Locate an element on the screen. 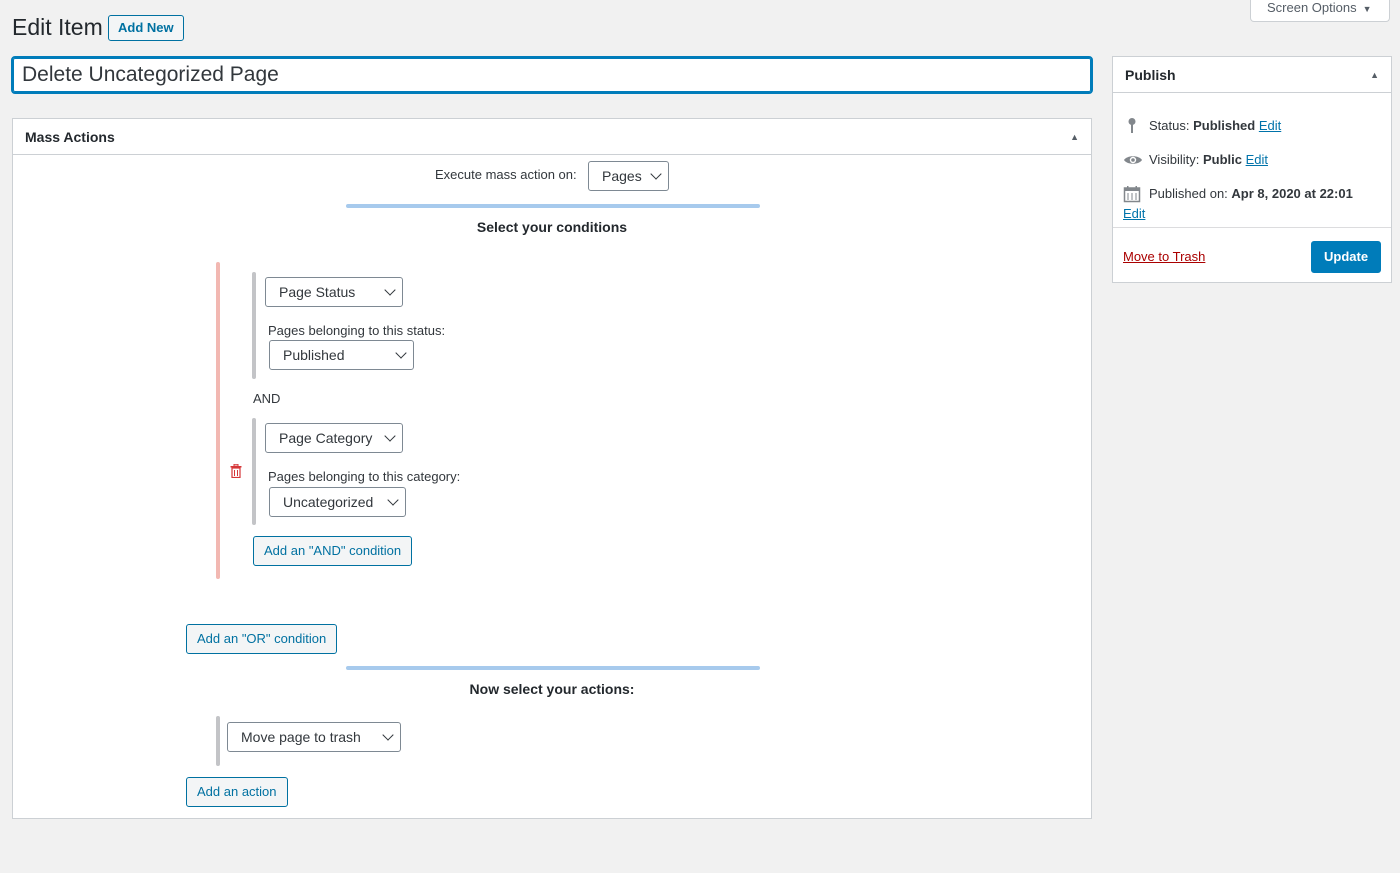 The width and height of the screenshot is (1400, 873). action-bar is located at coordinates (218, 741).